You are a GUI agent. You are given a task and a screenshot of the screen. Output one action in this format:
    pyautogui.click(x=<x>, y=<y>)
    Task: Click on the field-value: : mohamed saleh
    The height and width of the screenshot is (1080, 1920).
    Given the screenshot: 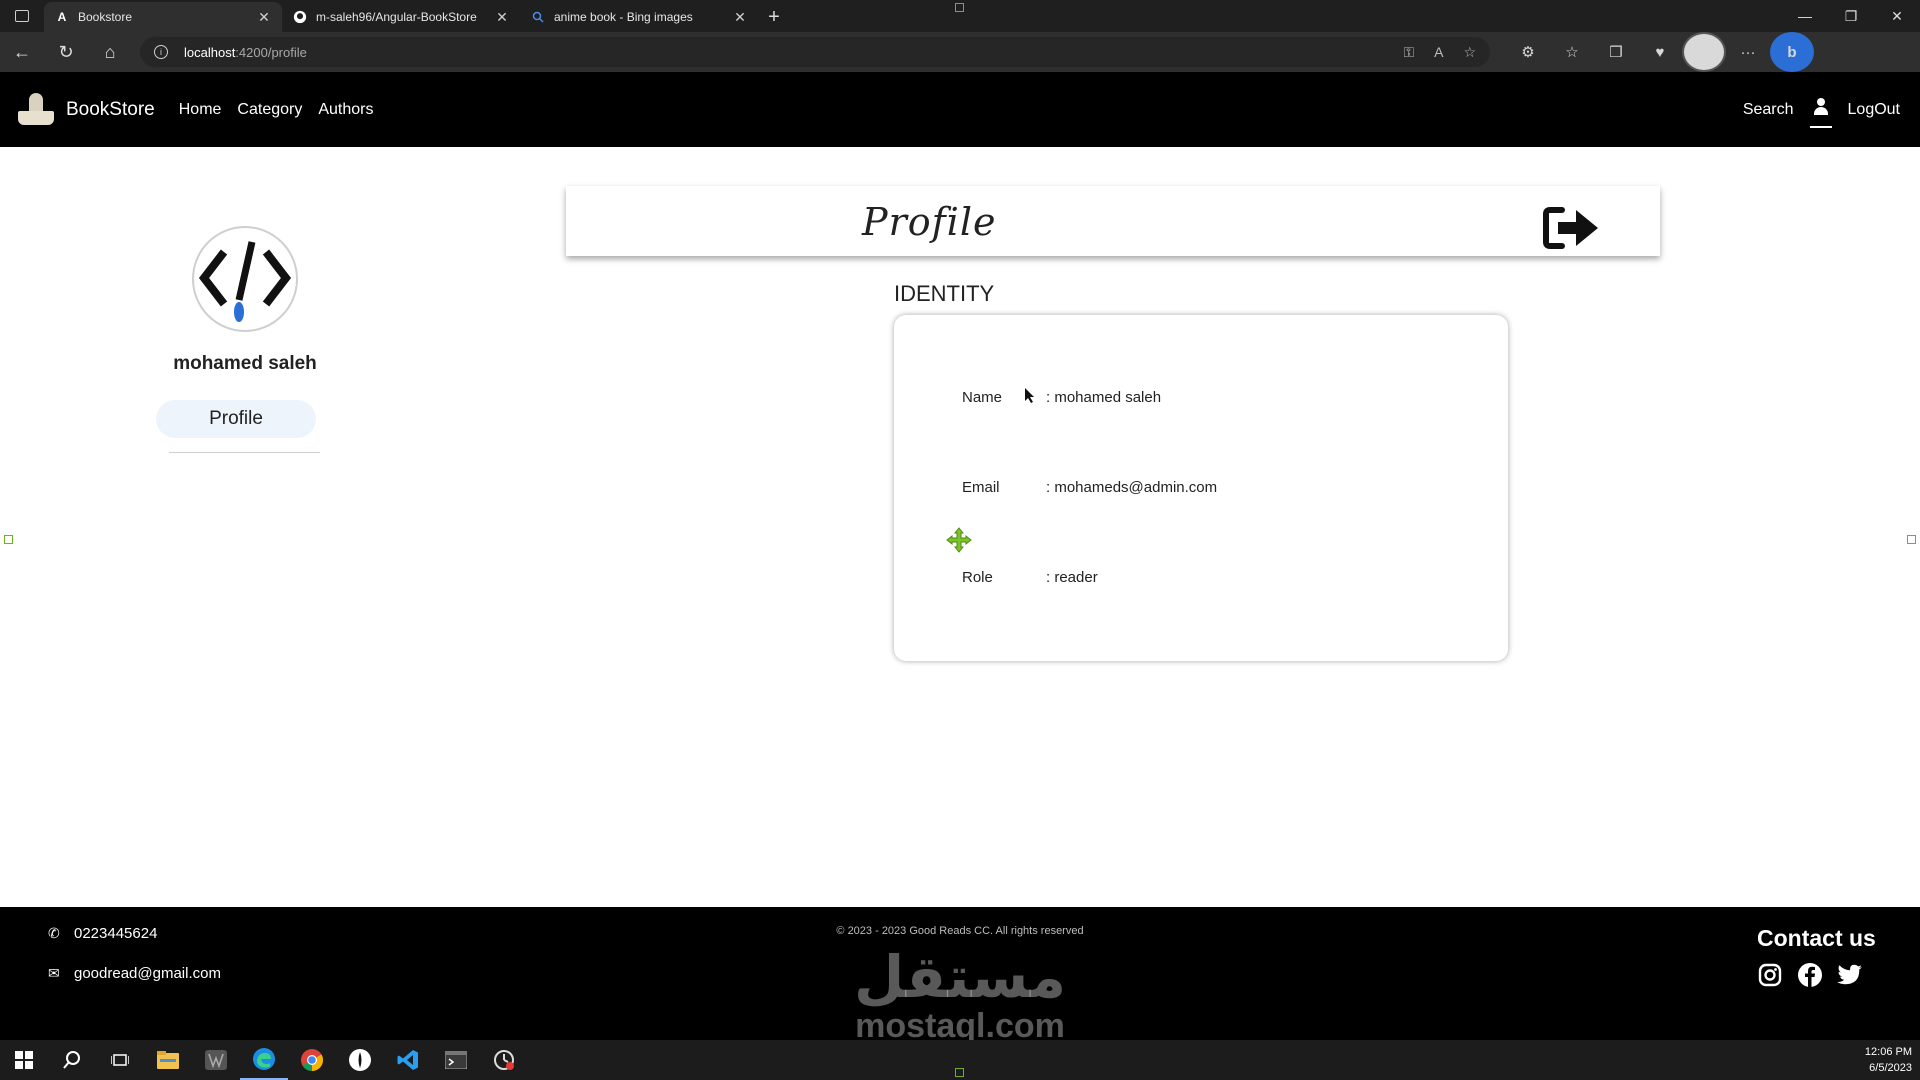 What is the action you would take?
    pyautogui.click(x=1104, y=397)
    